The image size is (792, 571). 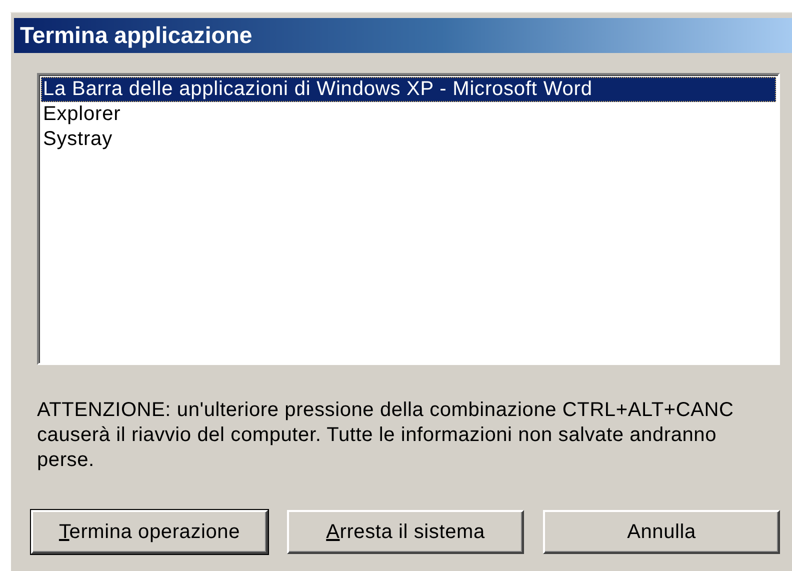 I want to click on dialog-button: Termina operazione, so click(x=149, y=532).